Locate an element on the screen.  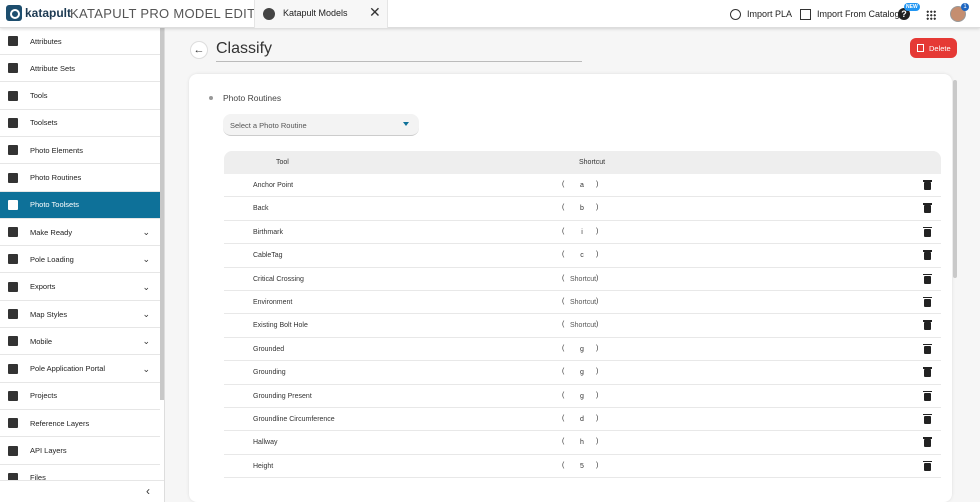
sidebar-item-map-styles: Map Styles ⌄ is located at coordinates (80, 314).